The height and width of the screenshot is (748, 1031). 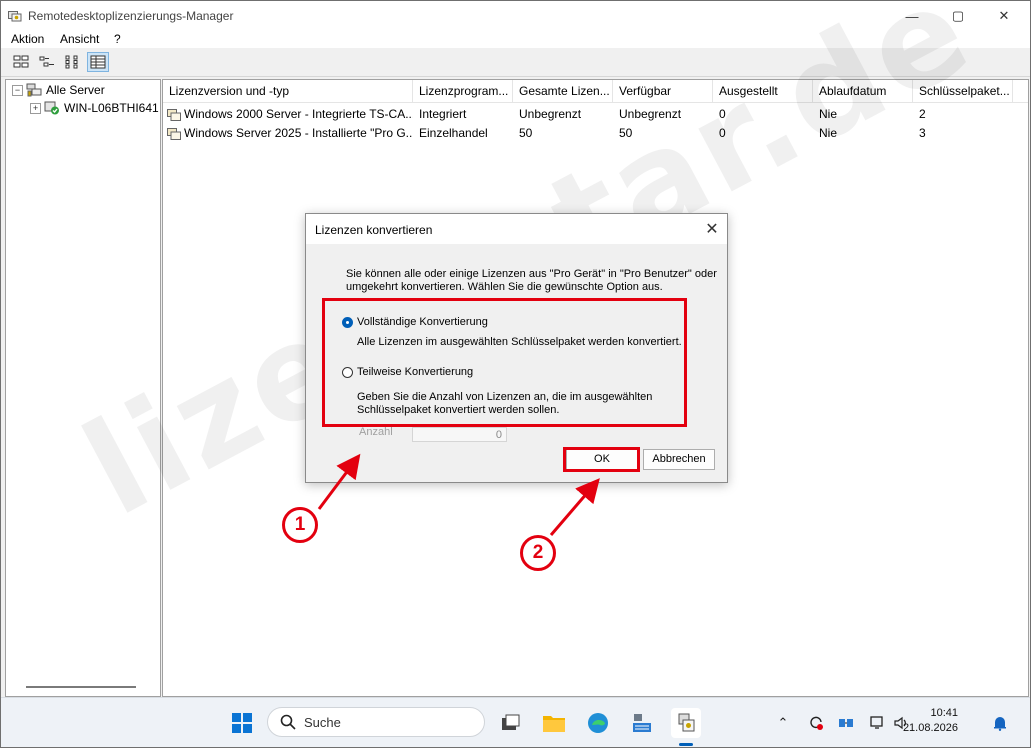 I want to click on count-label: Anzahl, so click(x=376, y=432).